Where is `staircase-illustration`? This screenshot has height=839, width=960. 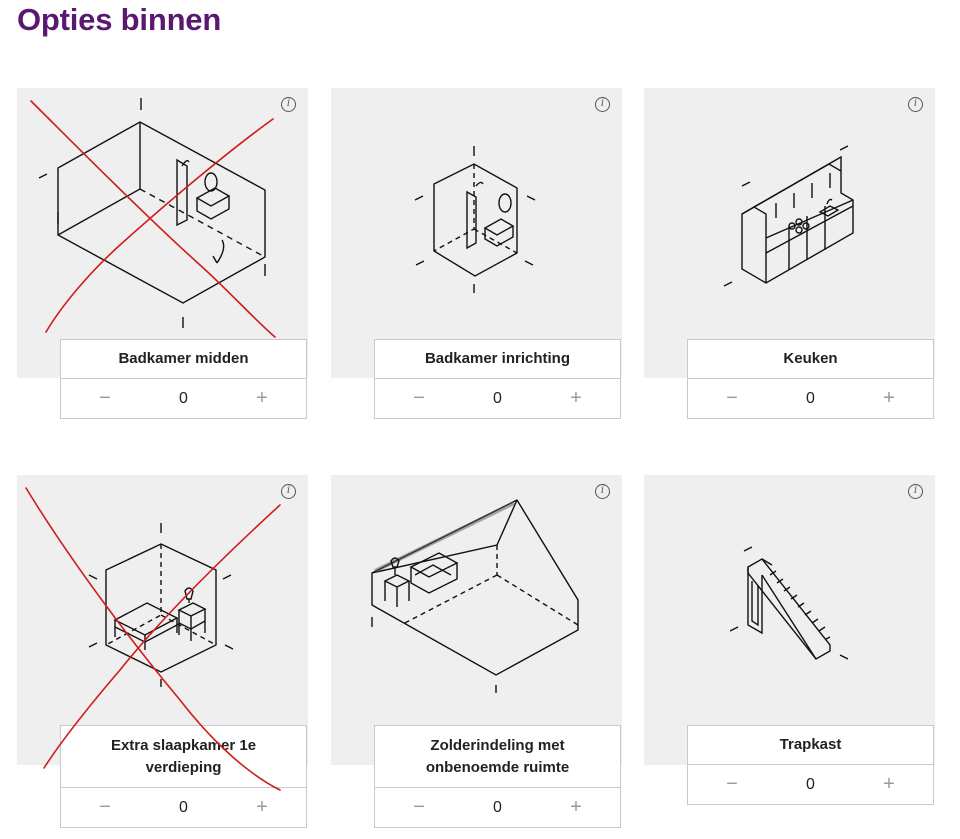
staircase-illustration is located at coordinates (789, 603).